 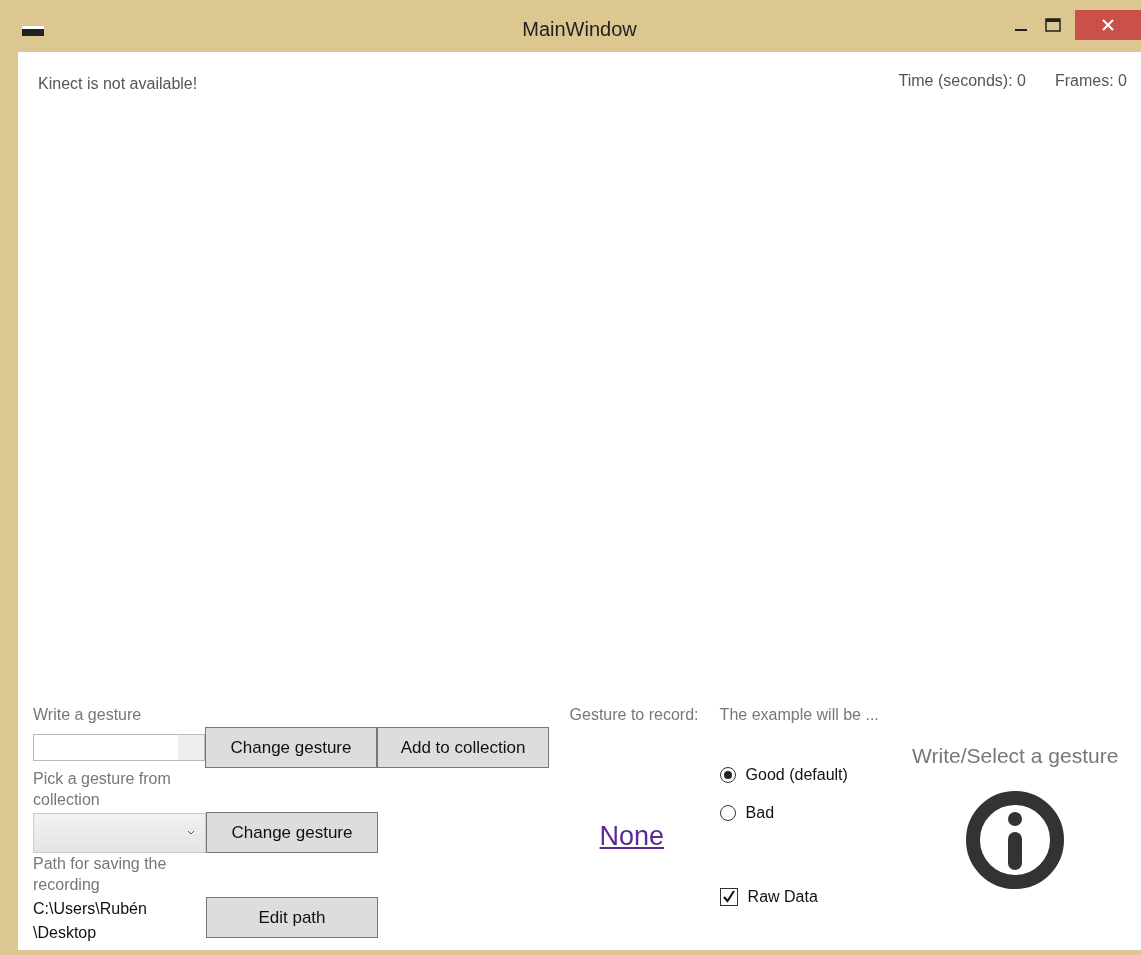 I want to click on close-icon, so click(x=1108, y=25).